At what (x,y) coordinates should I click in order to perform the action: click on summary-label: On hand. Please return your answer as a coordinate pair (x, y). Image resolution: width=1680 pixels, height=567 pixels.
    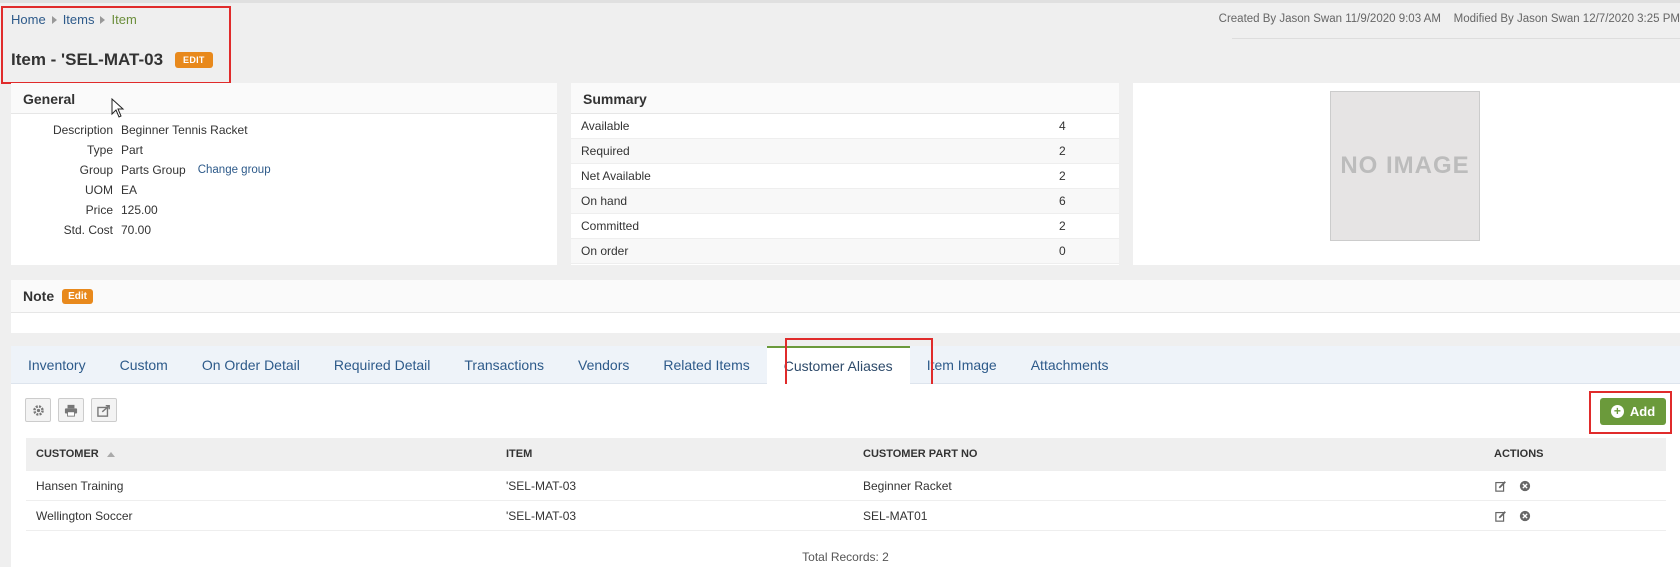
    Looking at the image, I should click on (604, 201).